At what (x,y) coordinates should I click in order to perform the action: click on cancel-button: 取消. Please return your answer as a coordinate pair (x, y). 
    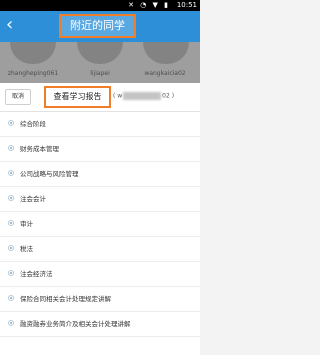
    Looking at the image, I should click on (18, 97).